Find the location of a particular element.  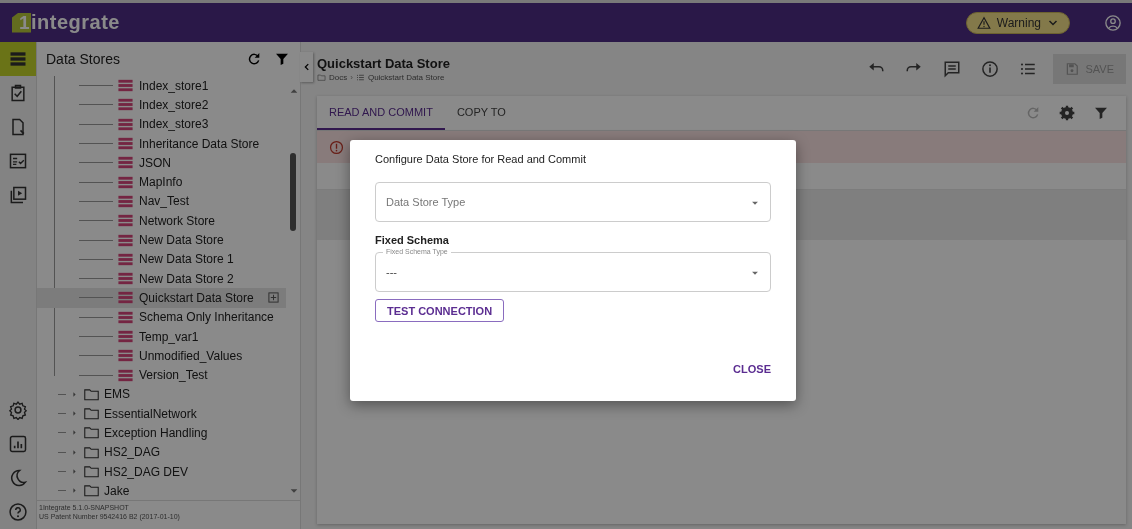

database-icon is located at coordinates (125, 336).